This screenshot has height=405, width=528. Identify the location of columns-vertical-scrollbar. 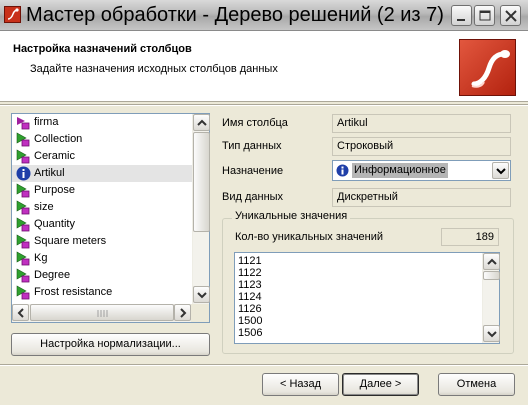
(201, 209).